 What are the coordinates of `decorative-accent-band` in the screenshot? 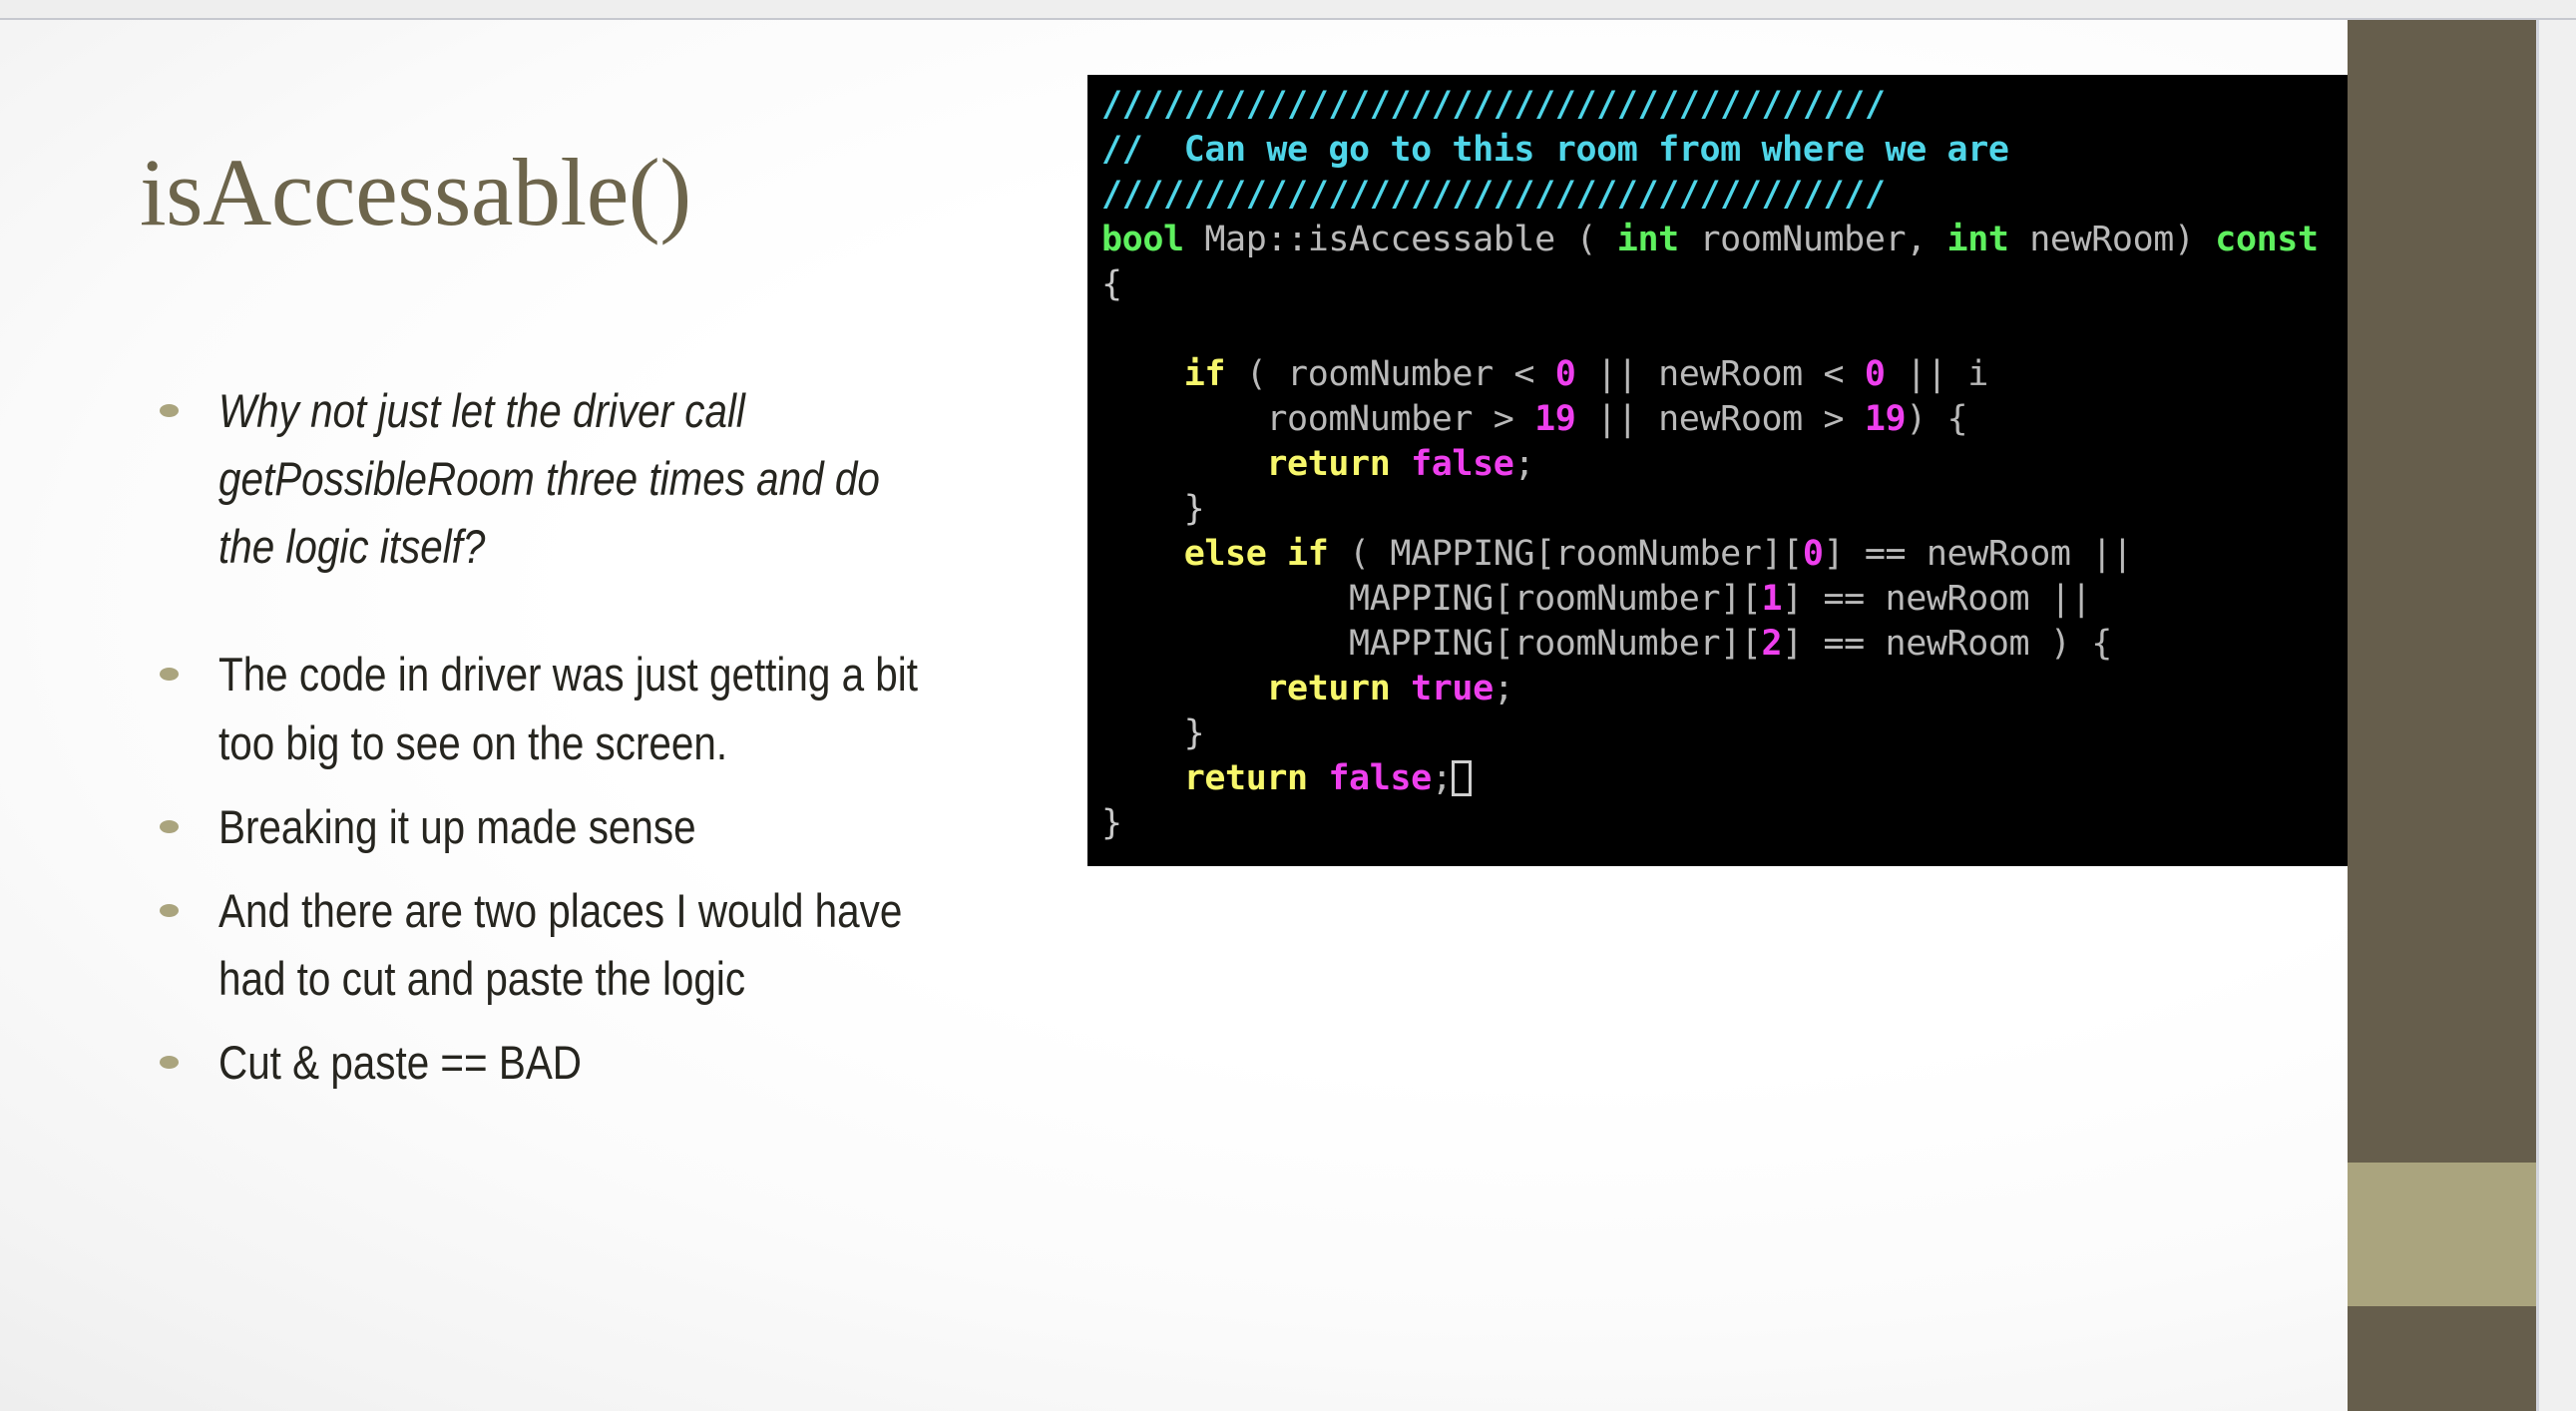 It's located at (2442, 1234).